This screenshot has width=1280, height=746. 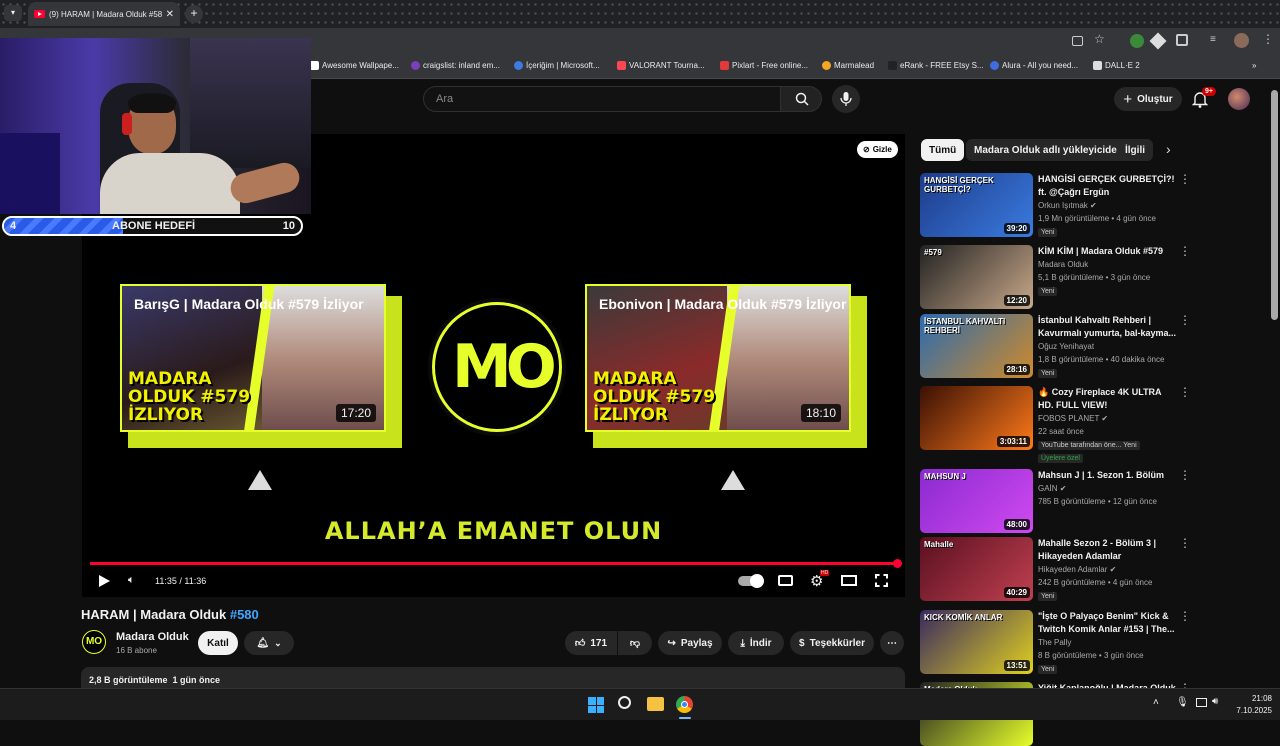 I want to click on new-tab-button: +, so click(x=194, y=14).